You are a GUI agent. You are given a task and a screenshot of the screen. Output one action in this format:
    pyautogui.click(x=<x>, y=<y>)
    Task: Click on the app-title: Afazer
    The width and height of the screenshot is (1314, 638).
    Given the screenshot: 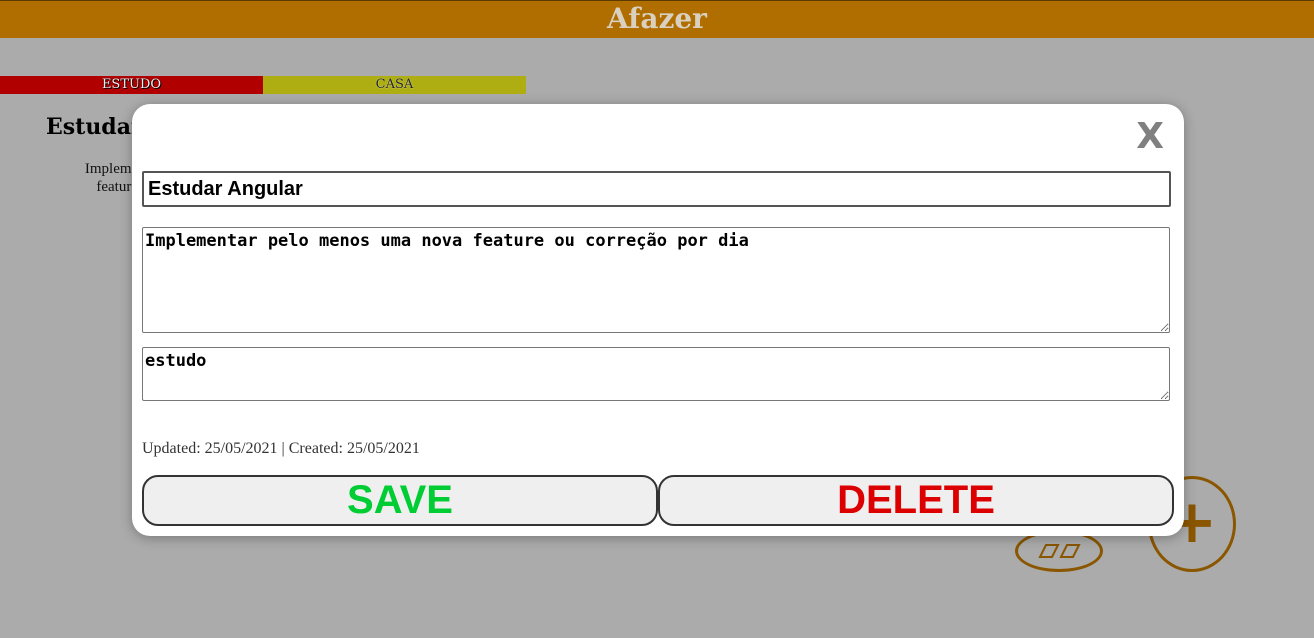 What is the action you would take?
    pyautogui.click(x=657, y=18)
    